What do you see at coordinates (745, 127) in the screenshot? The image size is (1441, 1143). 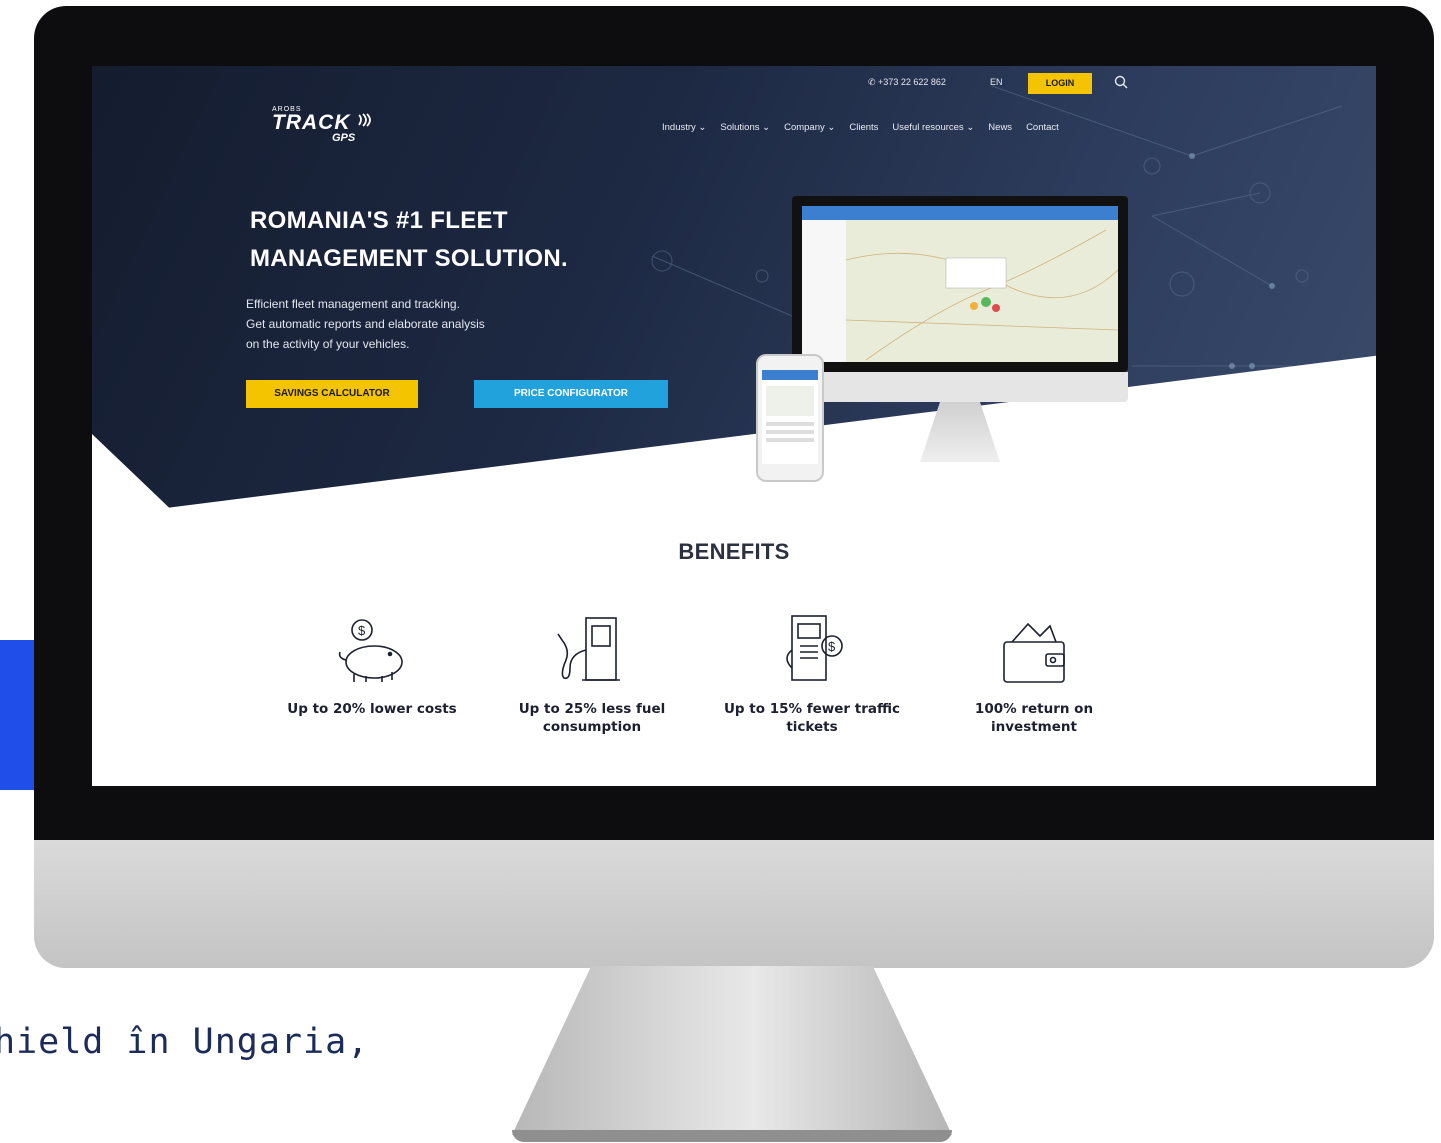 I see `nav-item-solutions: Solutions ⌄` at bounding box center [745, 127].